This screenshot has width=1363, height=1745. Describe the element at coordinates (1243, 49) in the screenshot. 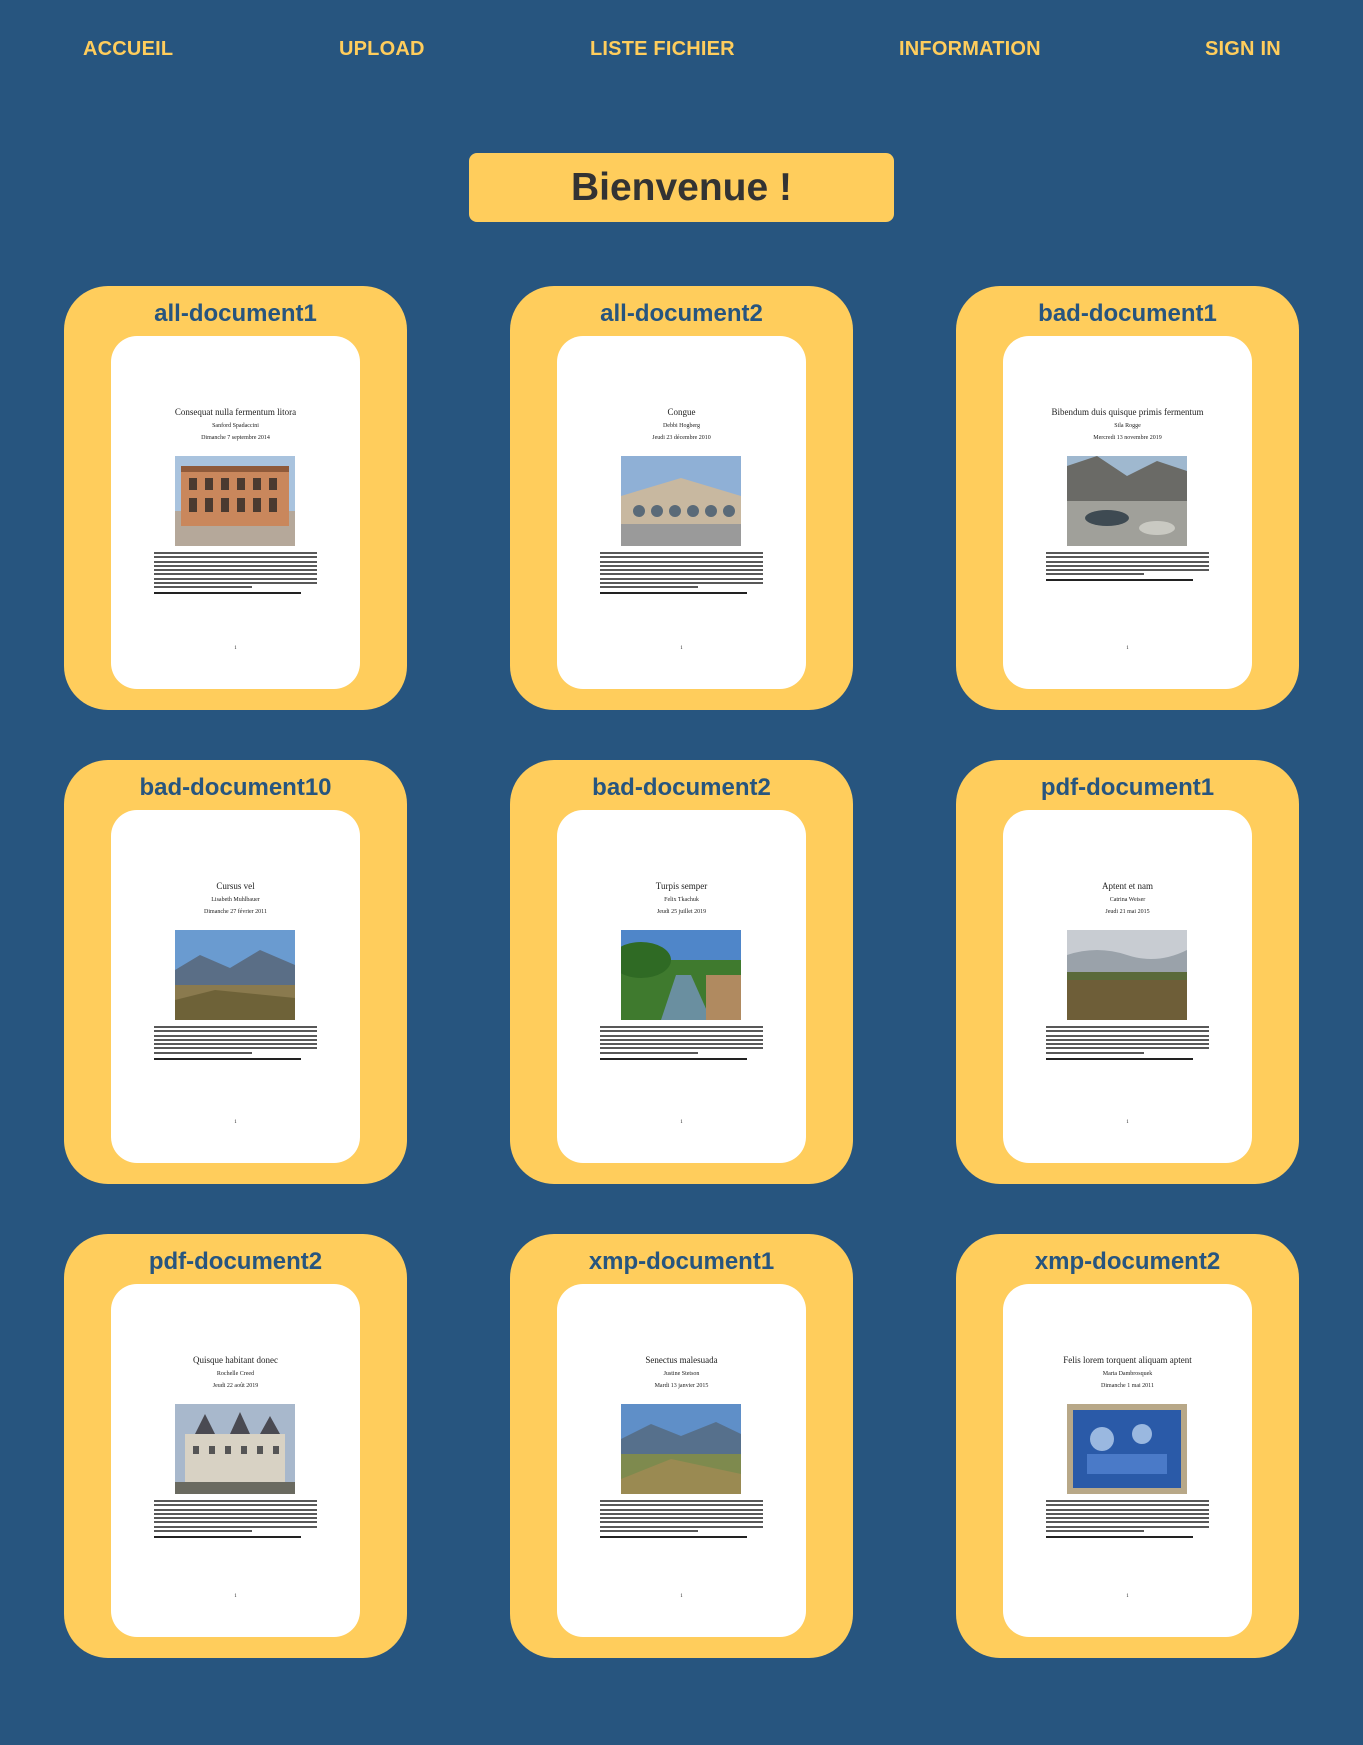

I see `nav-sign-in: SIGN IN` at that location.